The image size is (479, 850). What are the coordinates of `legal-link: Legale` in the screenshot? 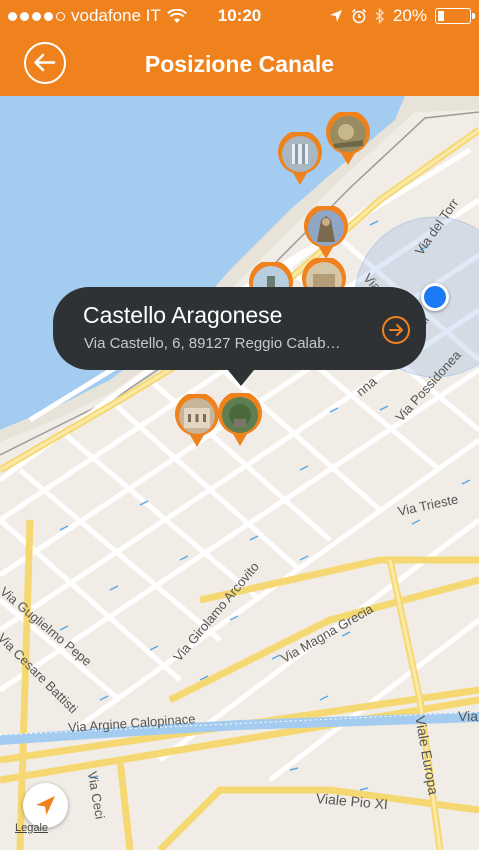 It's located at (31, 828).